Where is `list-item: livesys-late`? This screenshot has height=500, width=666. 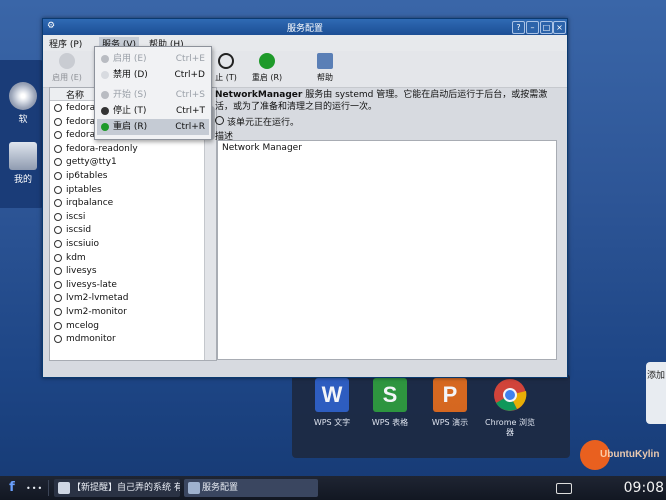
list-item: livesys-late is located at coordinates (126, 285).